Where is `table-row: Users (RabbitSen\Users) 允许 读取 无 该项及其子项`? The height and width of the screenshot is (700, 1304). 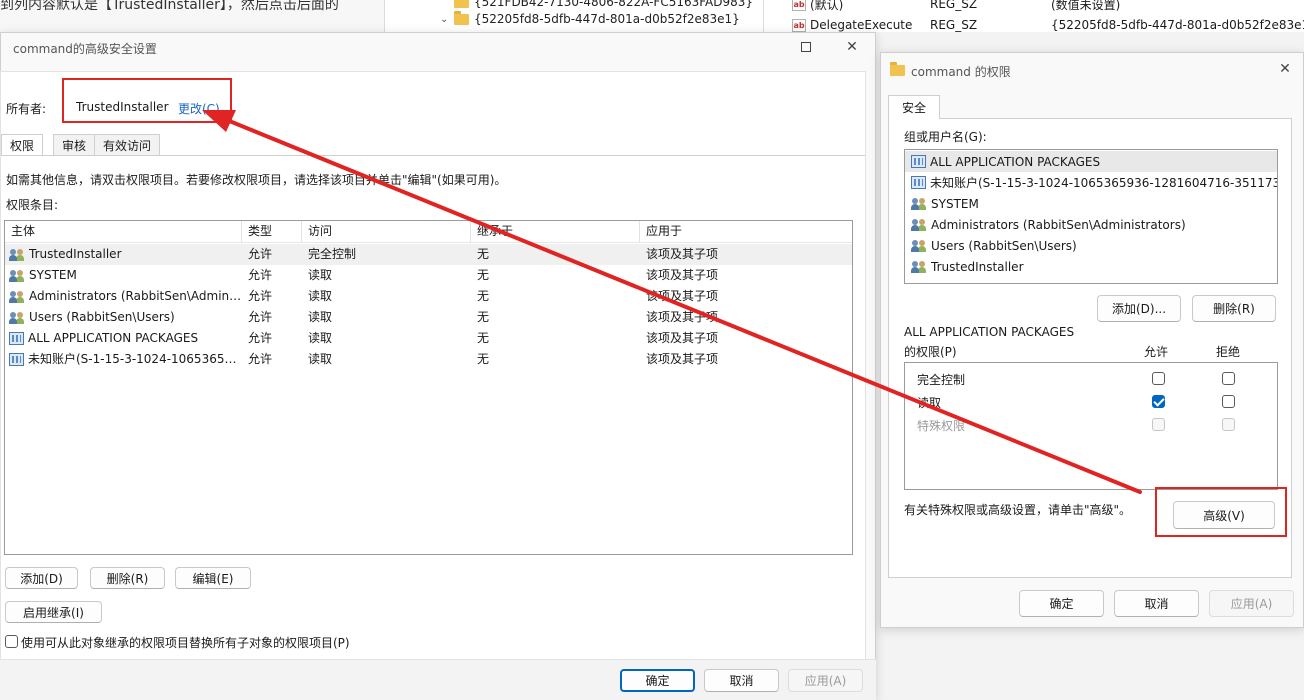 table-row: Users (RabbitSen\Users) 允许 读取 无 该项及其子项 is located at coordinates (428, 317).